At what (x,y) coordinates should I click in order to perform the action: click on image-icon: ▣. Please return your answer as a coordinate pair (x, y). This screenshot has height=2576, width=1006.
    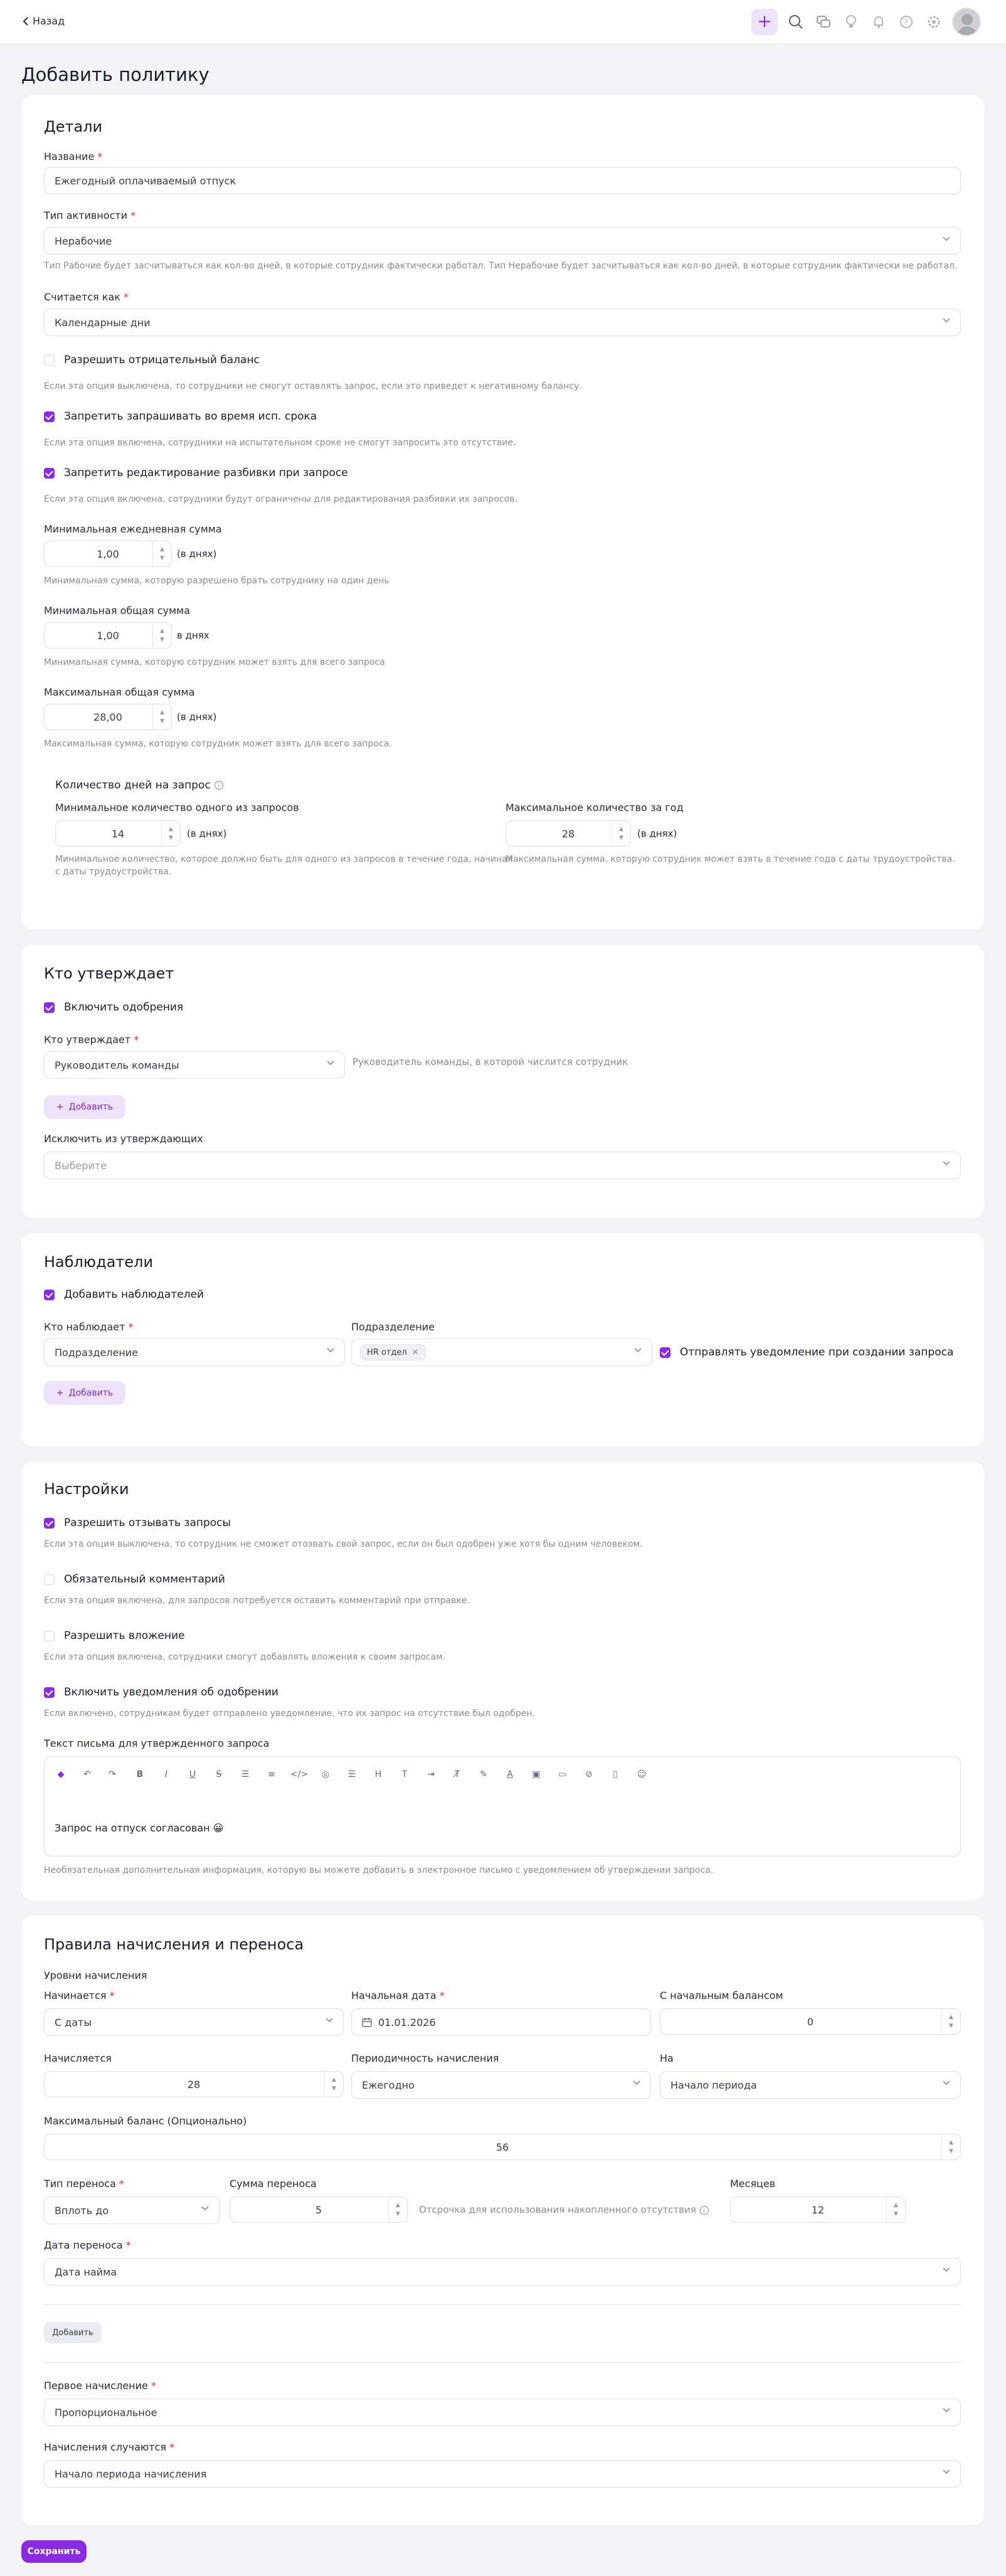
    Looking at the image, I should click on (536, 1774).